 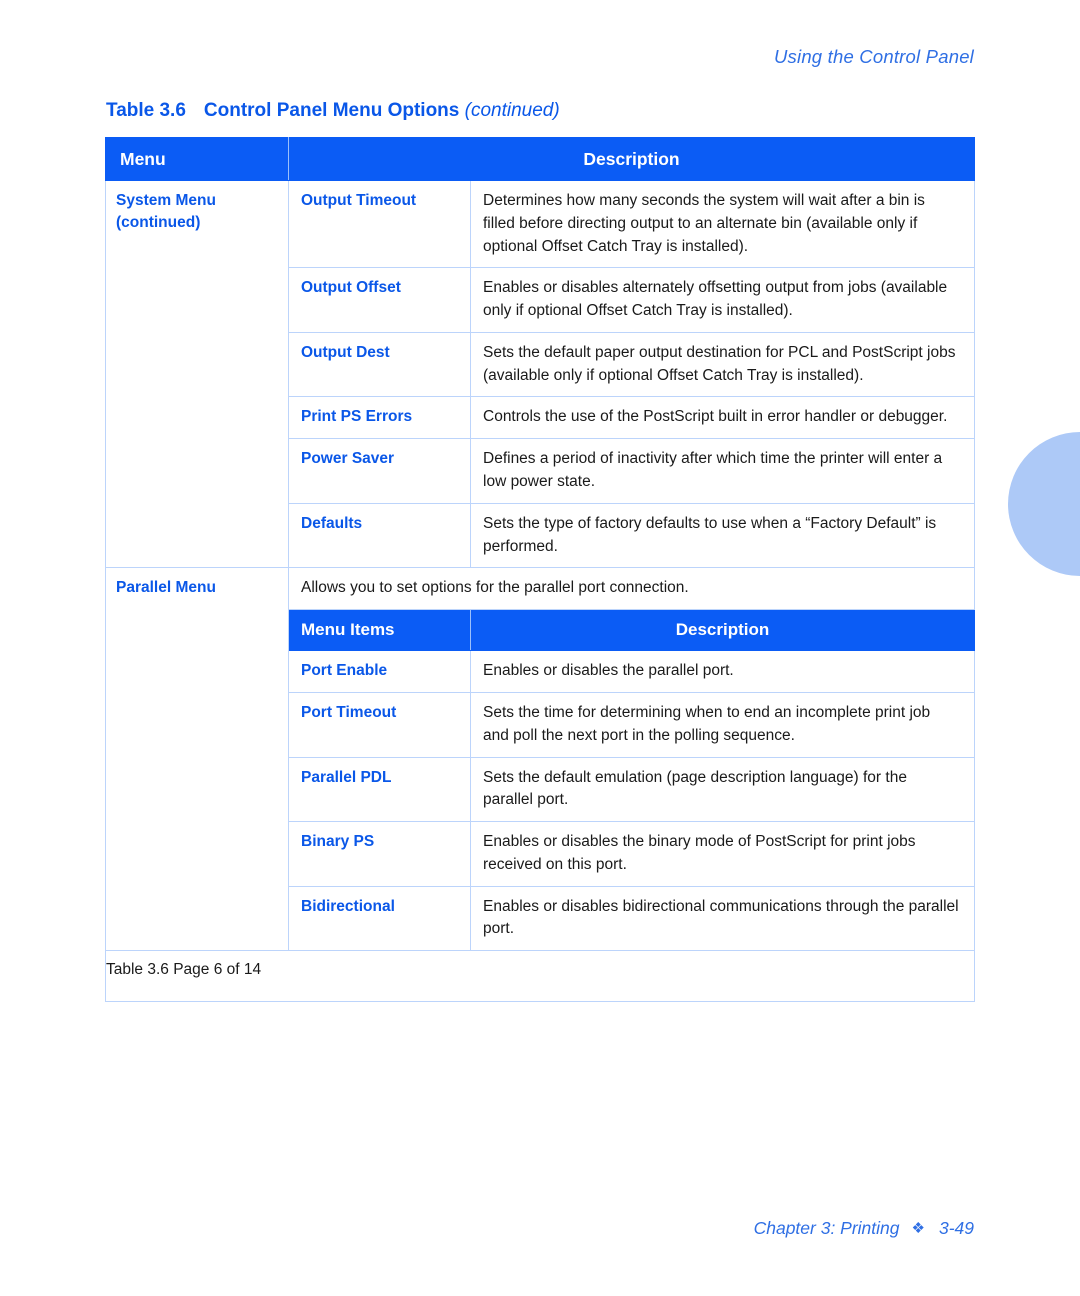 I want to click on row-term: Port Enable, so click(x=379, y=671).